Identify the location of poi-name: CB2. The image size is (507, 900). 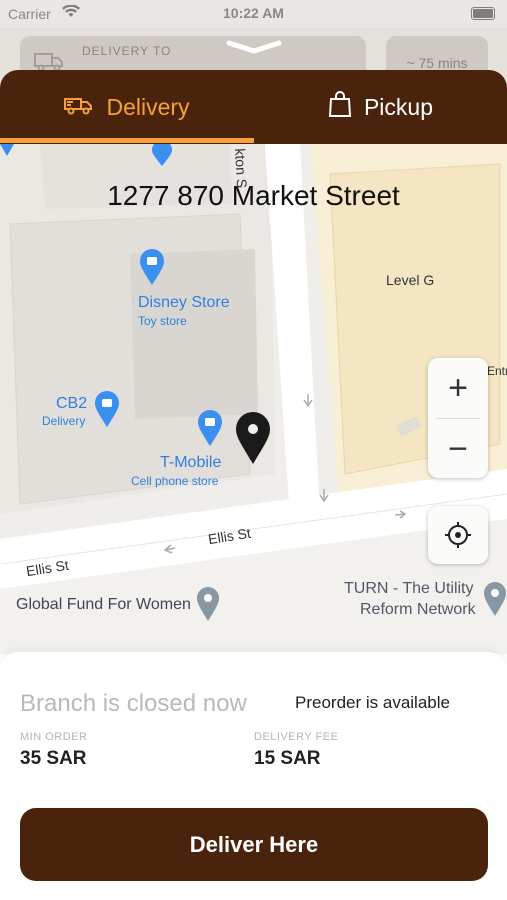
(71, 404).